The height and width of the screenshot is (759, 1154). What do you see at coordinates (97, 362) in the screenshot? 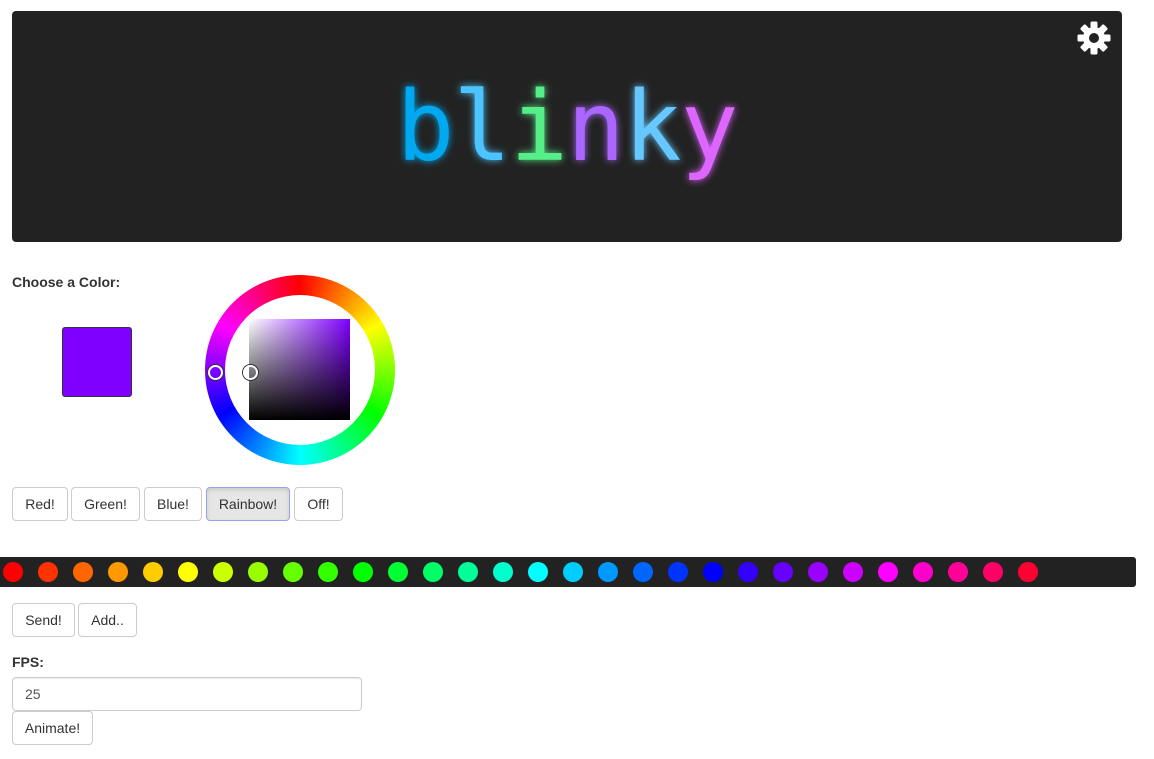
I see `selected-color-swatch` at bounding box center [97, 362].